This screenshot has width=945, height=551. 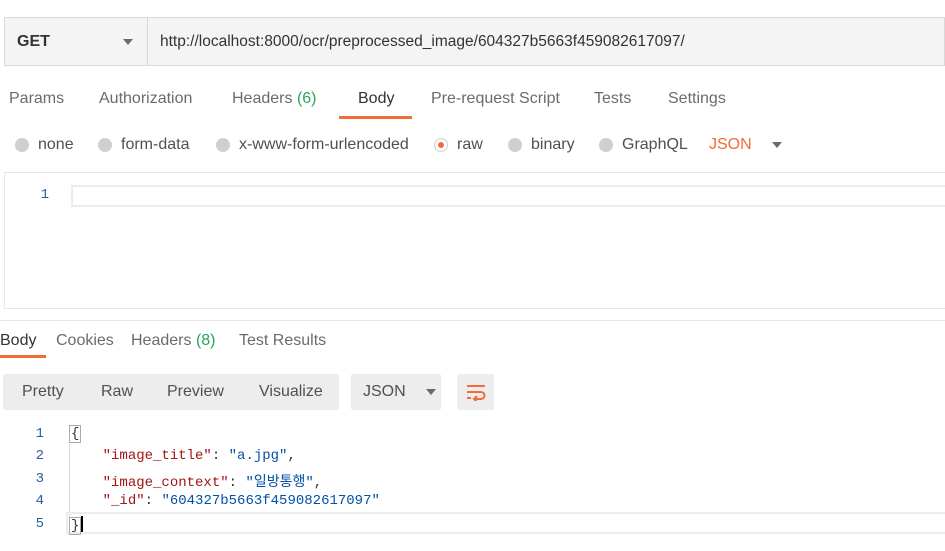 I want to click on close-brace: }, so click(x=75, y=526).